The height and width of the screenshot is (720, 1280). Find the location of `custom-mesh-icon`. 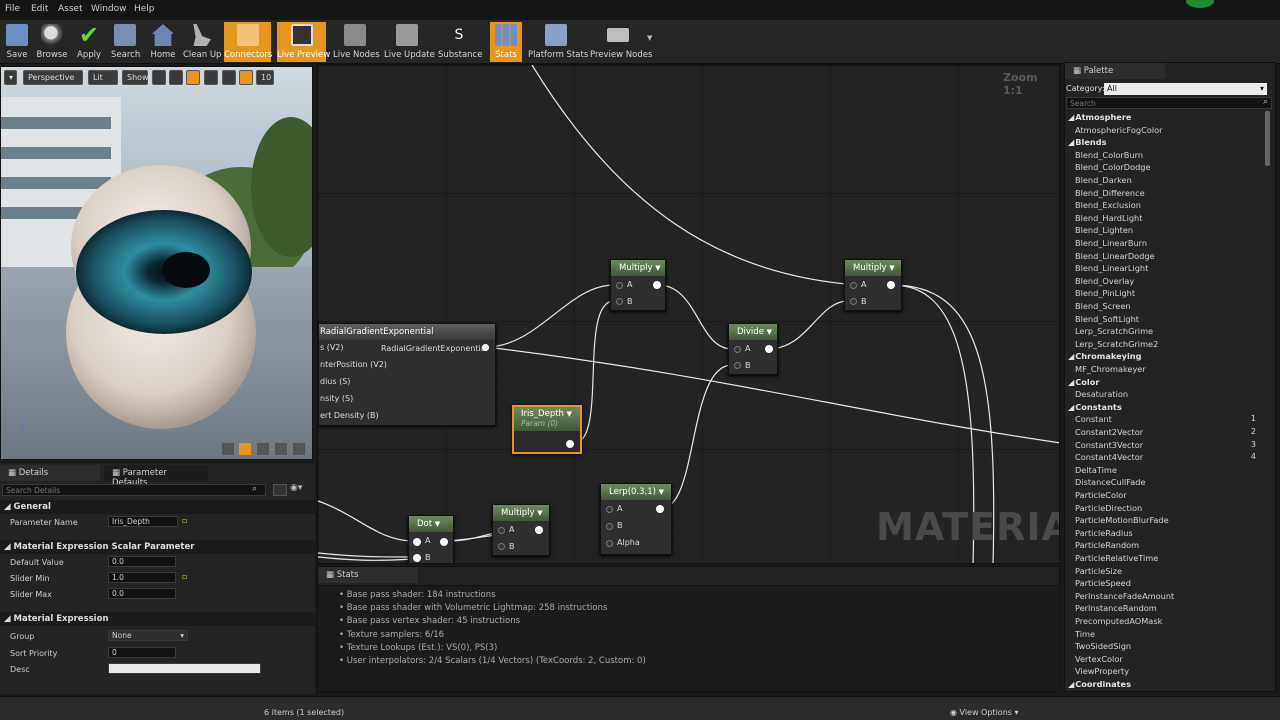

custom-mesh-icon is located at coordinates (299, 449).